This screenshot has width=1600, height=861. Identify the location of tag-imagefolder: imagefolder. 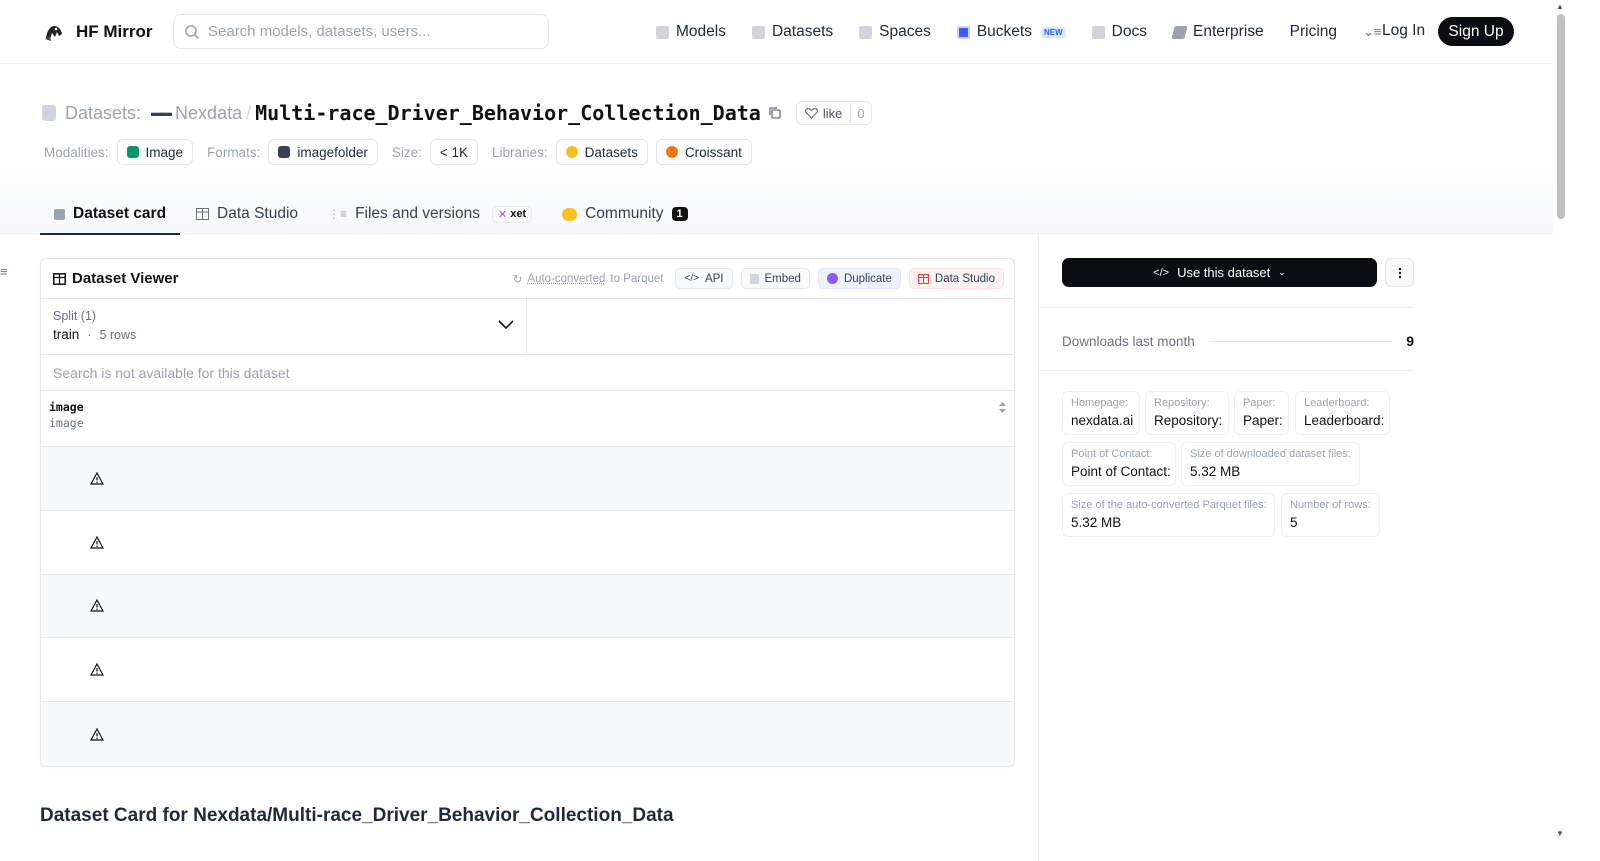
(323, 152).